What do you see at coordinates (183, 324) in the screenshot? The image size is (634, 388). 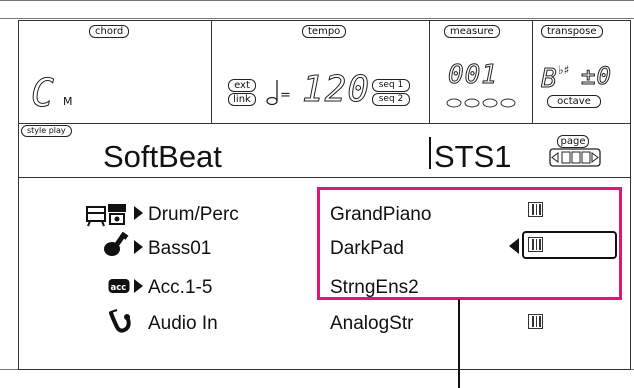 I see `track-label-audio-in: Audio In` at bounding box center [183, 324].